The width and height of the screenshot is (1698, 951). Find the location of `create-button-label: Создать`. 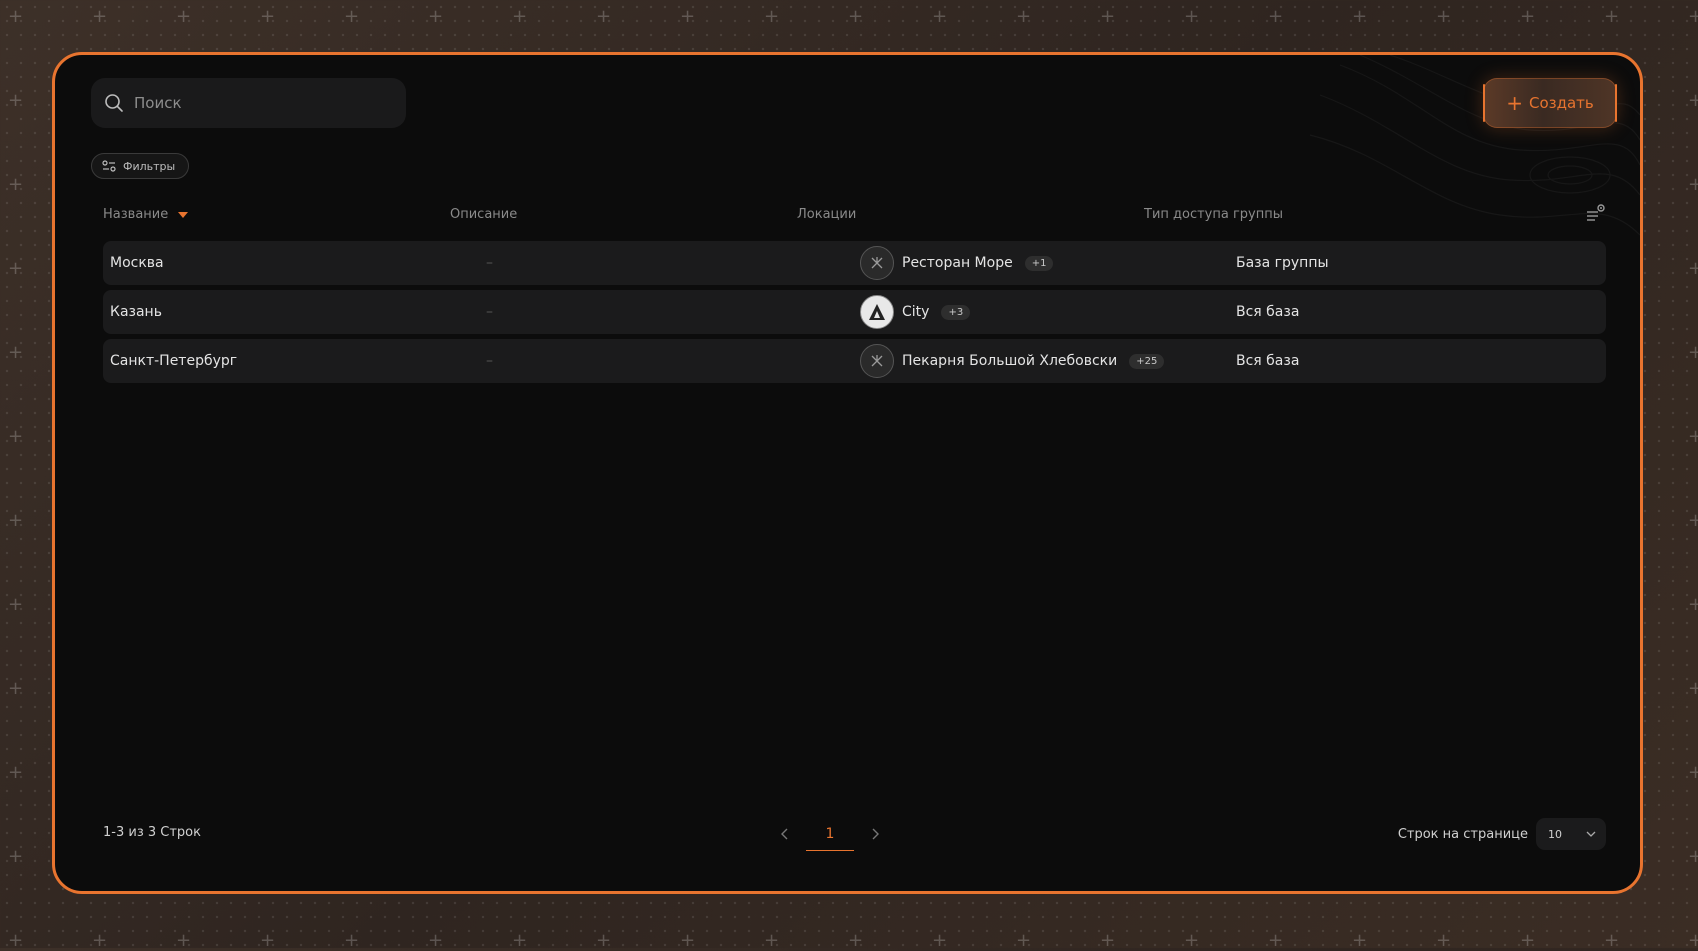

create-button-label: Создать is located at coordinates (1561, 103).